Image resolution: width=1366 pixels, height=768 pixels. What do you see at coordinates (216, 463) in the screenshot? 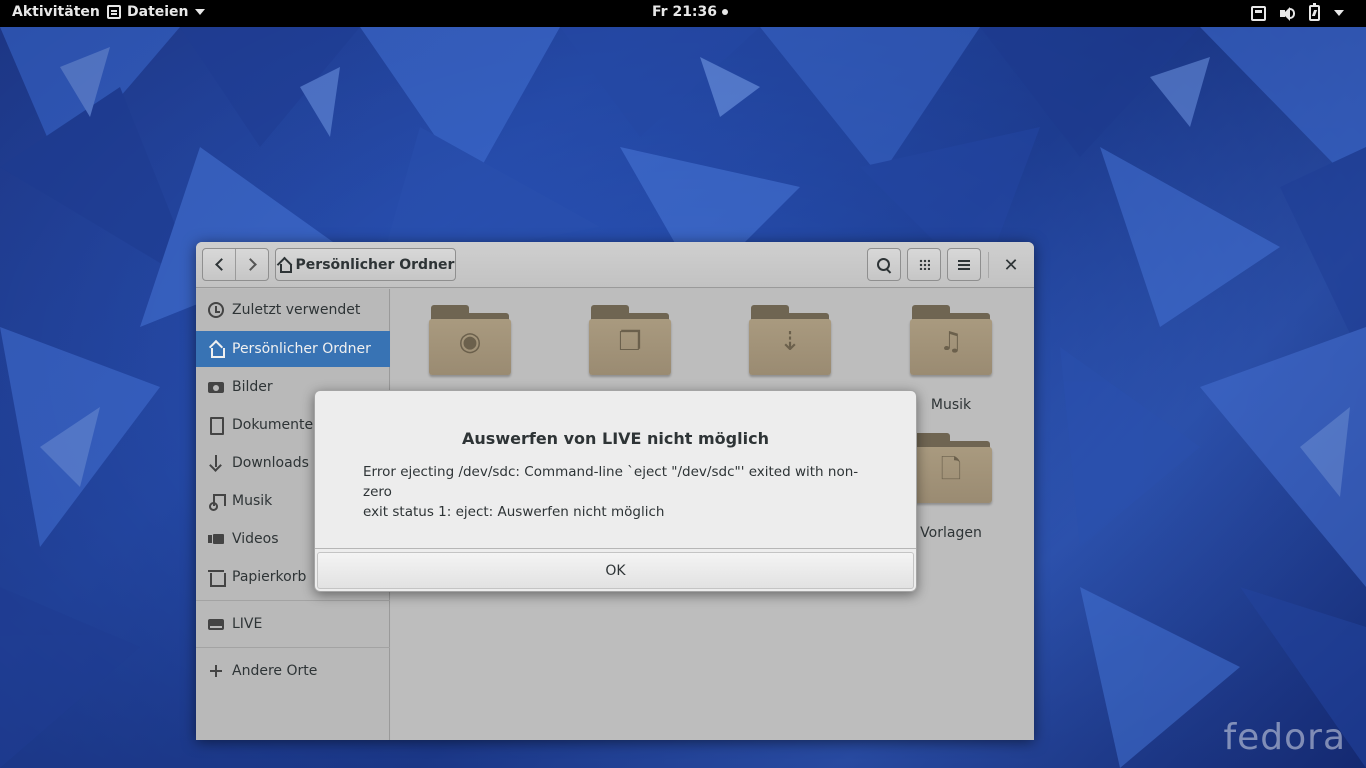
I see `download-icon` at bounding box center [216, 463].